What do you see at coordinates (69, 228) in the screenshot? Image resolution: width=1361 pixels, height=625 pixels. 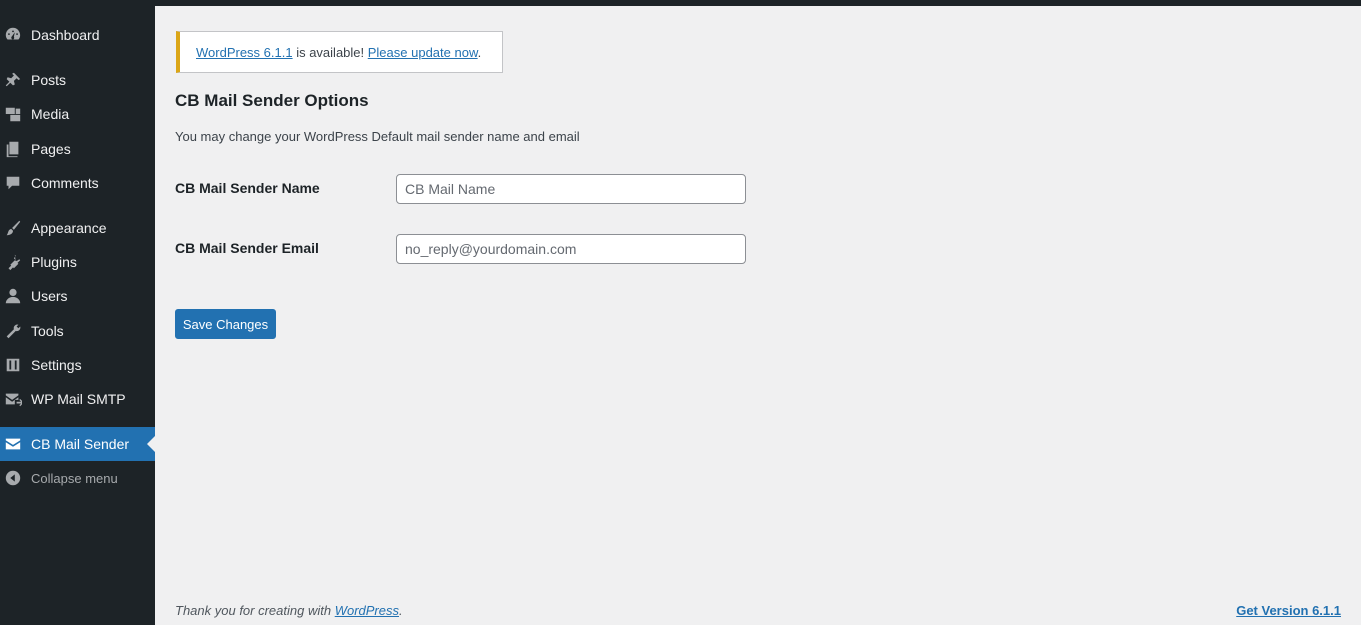 I see `sidebar-item-label: Appearance` at bounding box center [69, 228].